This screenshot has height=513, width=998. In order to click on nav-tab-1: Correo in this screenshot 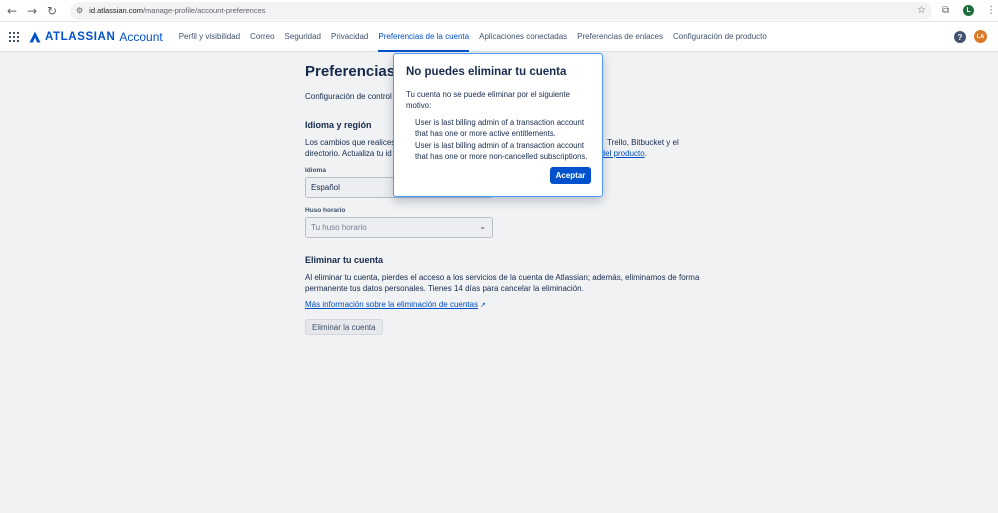, I will do `click(262, 37)`.